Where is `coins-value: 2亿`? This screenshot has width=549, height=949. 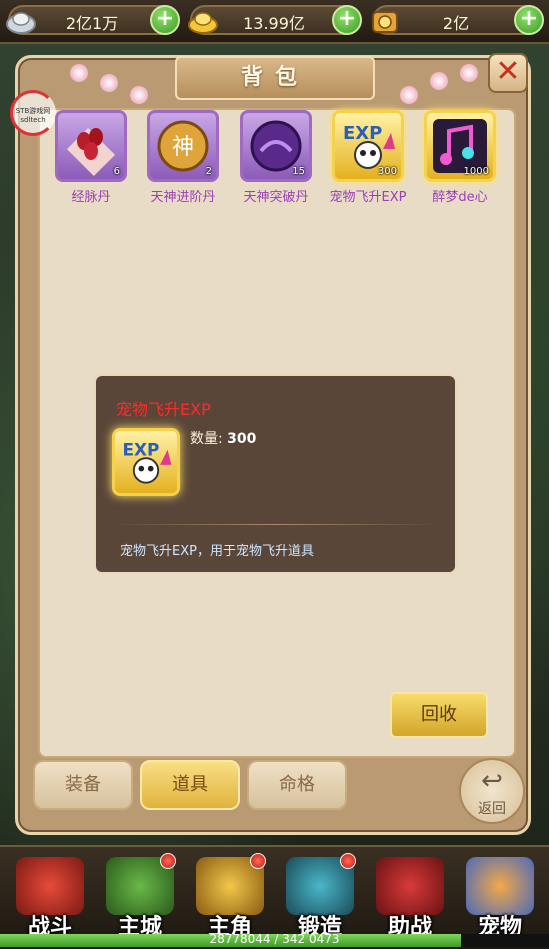 coins-value: 2亿 is located at coordinates (456, 23).